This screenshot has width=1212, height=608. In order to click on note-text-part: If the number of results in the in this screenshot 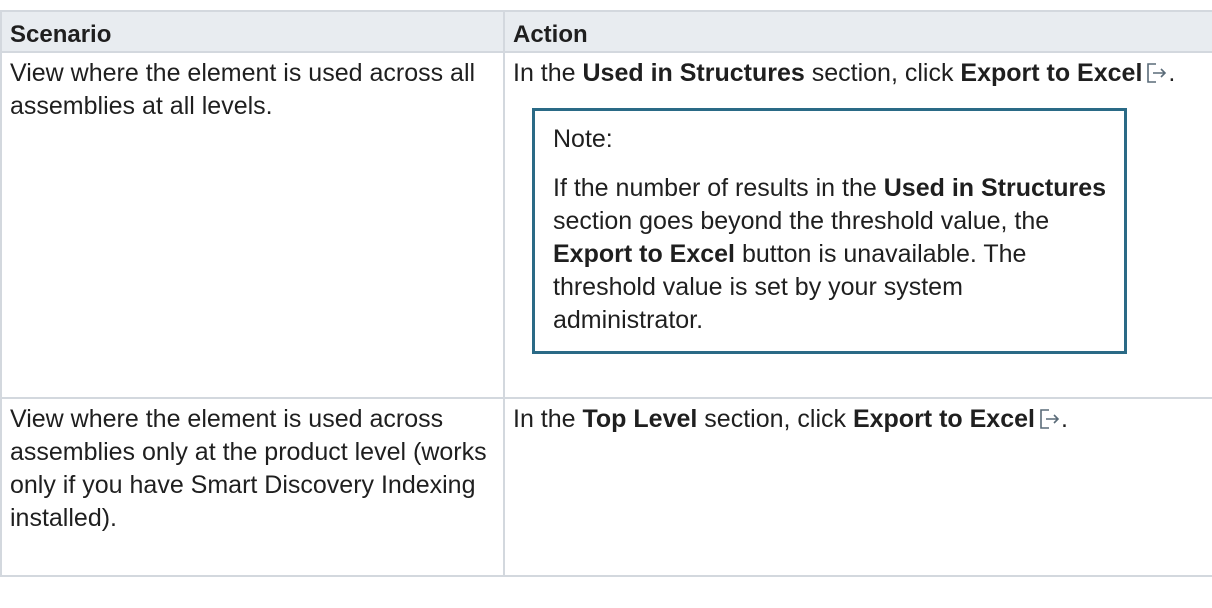, I will do `click(718, 188)`.